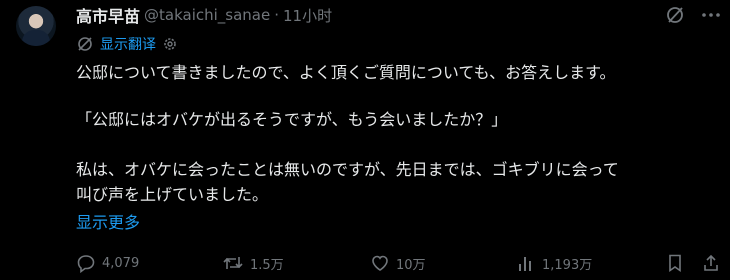 The image size is (730, 280). What do you see at coordinates (207, 15) in the screenshot?
I see `author-handle: @takaichi_sanae` at bounding box center [207, 15].